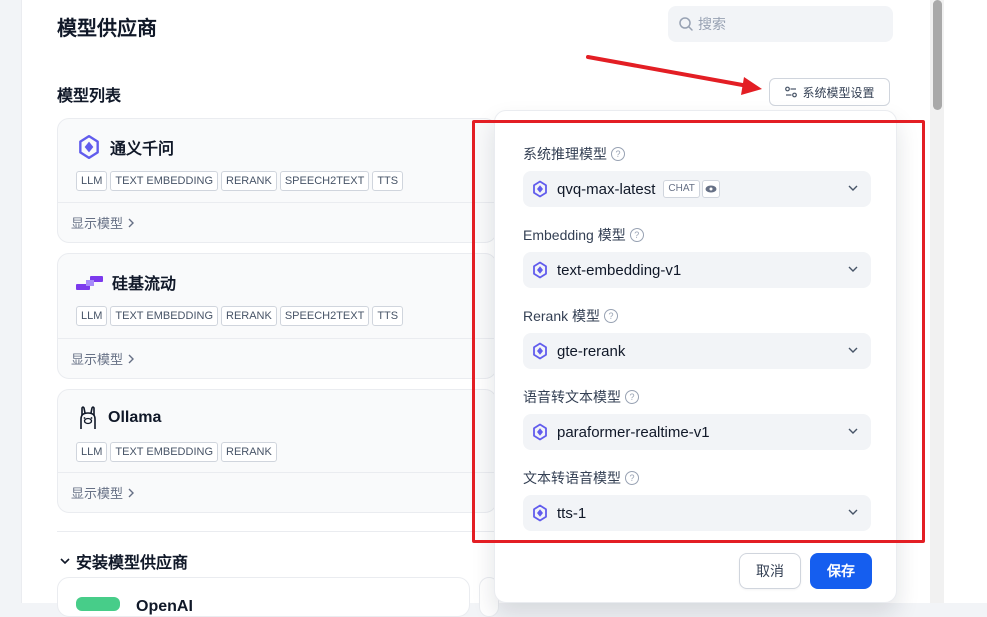 The height and width of the screenshot is (617, 987). I want to click on search-placeholder: 搜索, so click(712, 24).